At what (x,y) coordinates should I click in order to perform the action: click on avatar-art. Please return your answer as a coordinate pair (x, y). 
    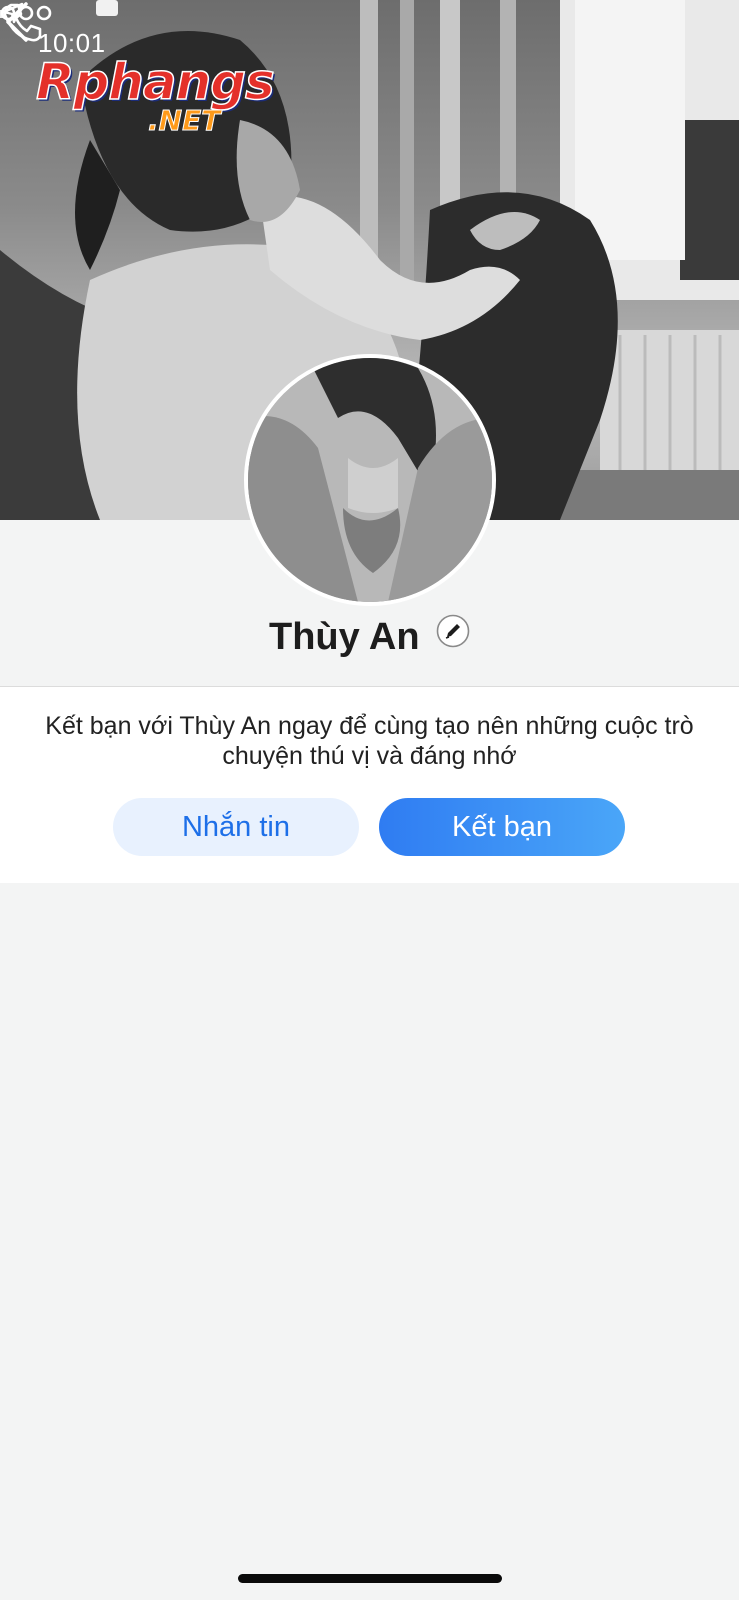
    Looking at the image, I should click on (370, 480).